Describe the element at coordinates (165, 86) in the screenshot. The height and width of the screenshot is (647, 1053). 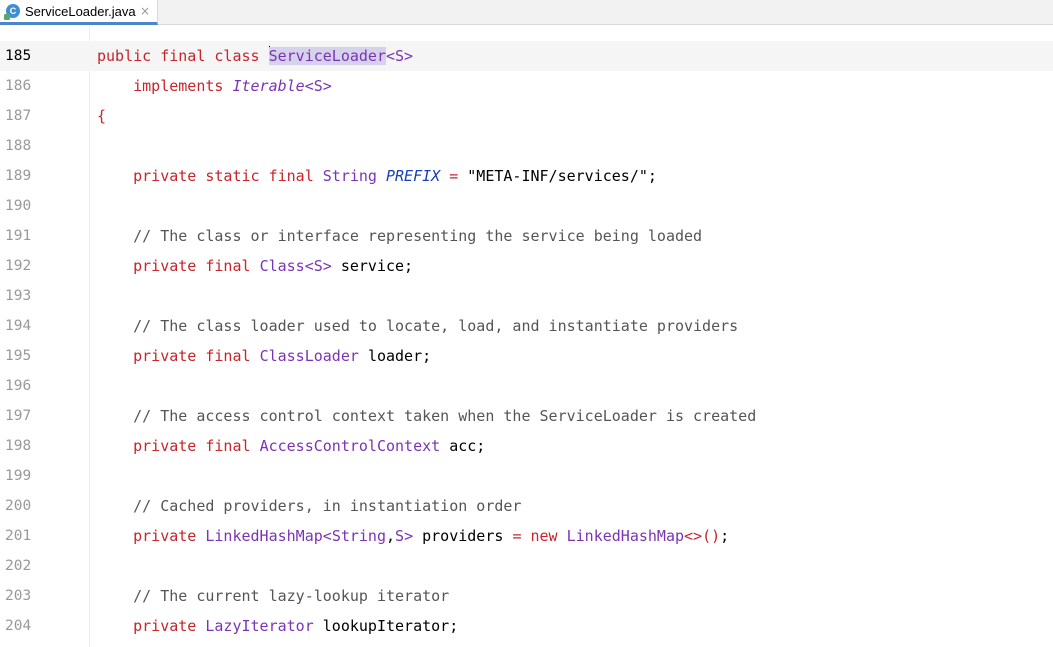
I see `code-token: implements` at that location.